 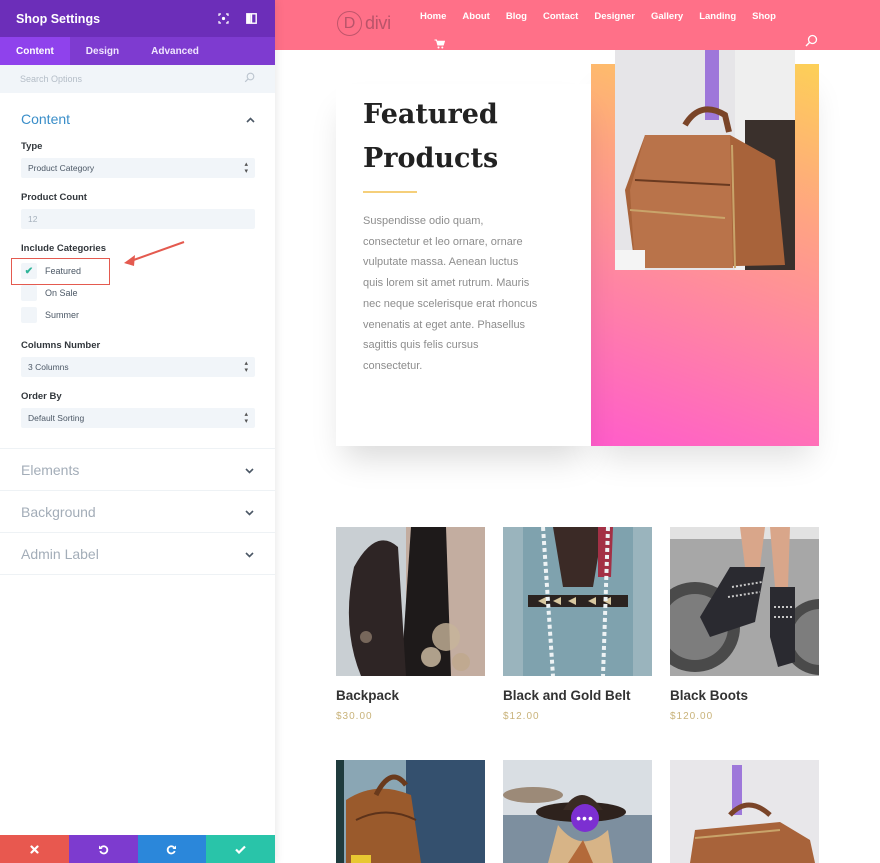 I want to click on category-label: Summer, so click(x=62, y=315).